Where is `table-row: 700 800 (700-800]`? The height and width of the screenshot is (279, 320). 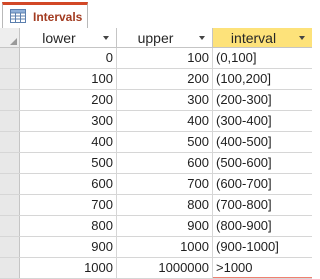 table-row: 700 800 (700-800] is located at coordinates (156, 205).